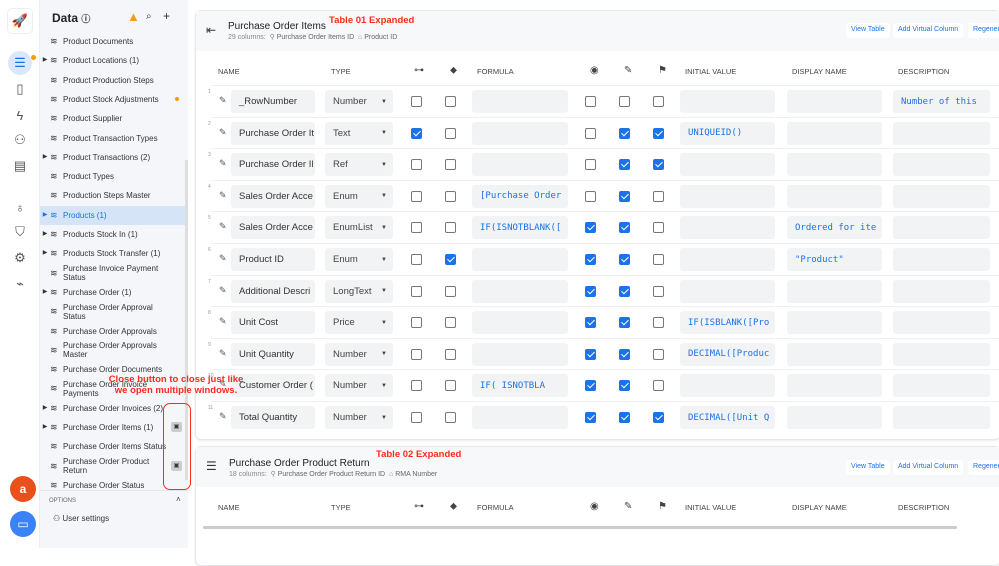 The image size is (999, 566). I want to click on sidebar-item: ≋ Purchase Order Approvals, so click(113, 331).